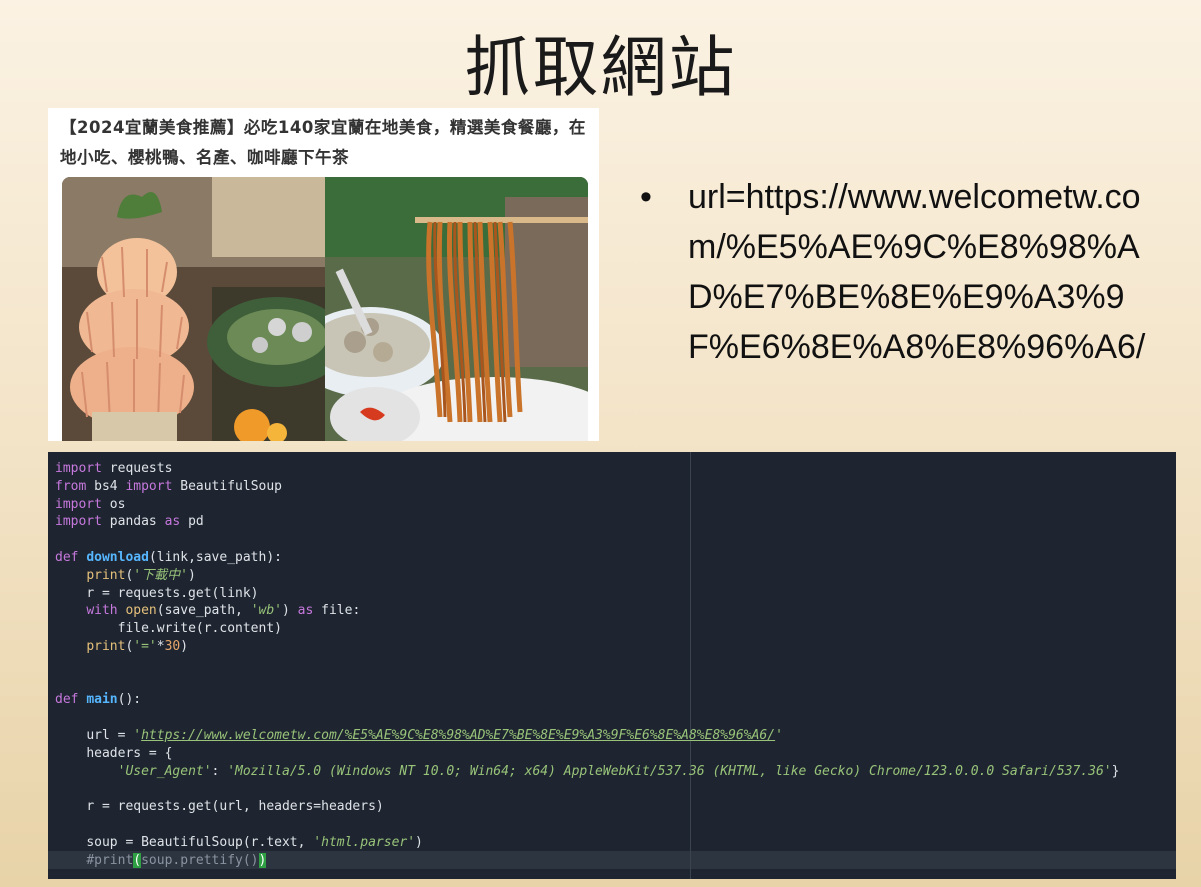 Image resolution: width=1201 pixels, height=887 pixels. What do you see at coordinates (168, 557) in the screenshot?
I see `code-line: def download(link,save_path):` at bounding box center [168, 557].